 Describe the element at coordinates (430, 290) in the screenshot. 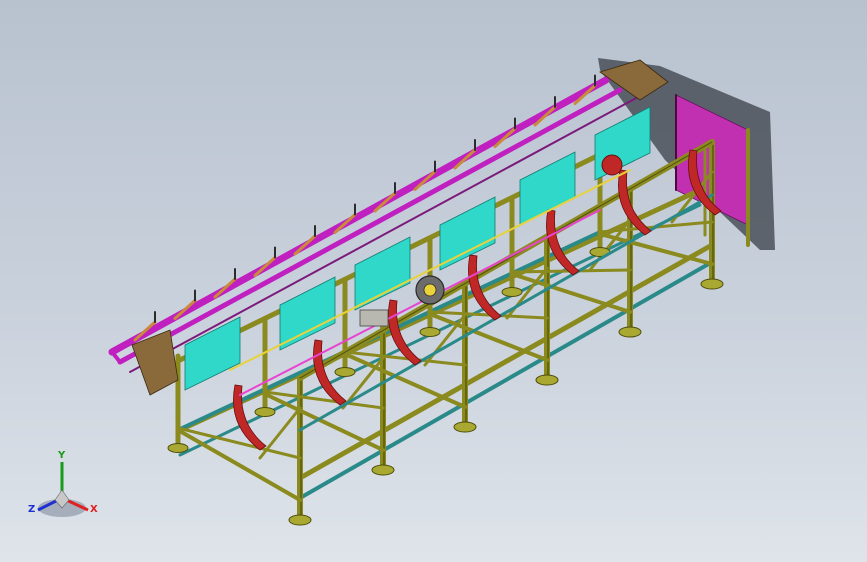

I see `motor-hub` at that location.